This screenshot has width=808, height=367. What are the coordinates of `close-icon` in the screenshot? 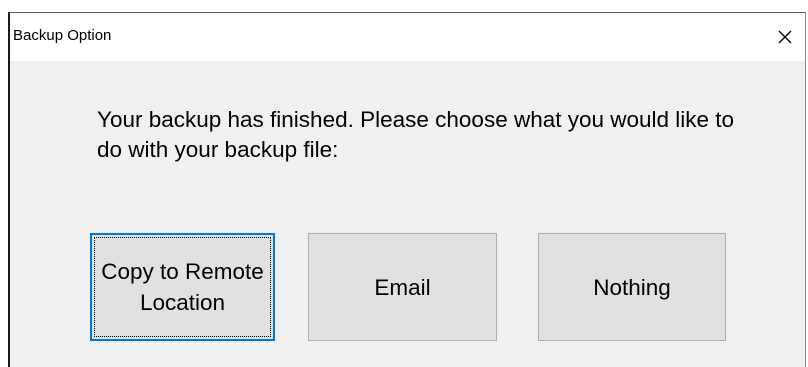 It's located at (785, 37).